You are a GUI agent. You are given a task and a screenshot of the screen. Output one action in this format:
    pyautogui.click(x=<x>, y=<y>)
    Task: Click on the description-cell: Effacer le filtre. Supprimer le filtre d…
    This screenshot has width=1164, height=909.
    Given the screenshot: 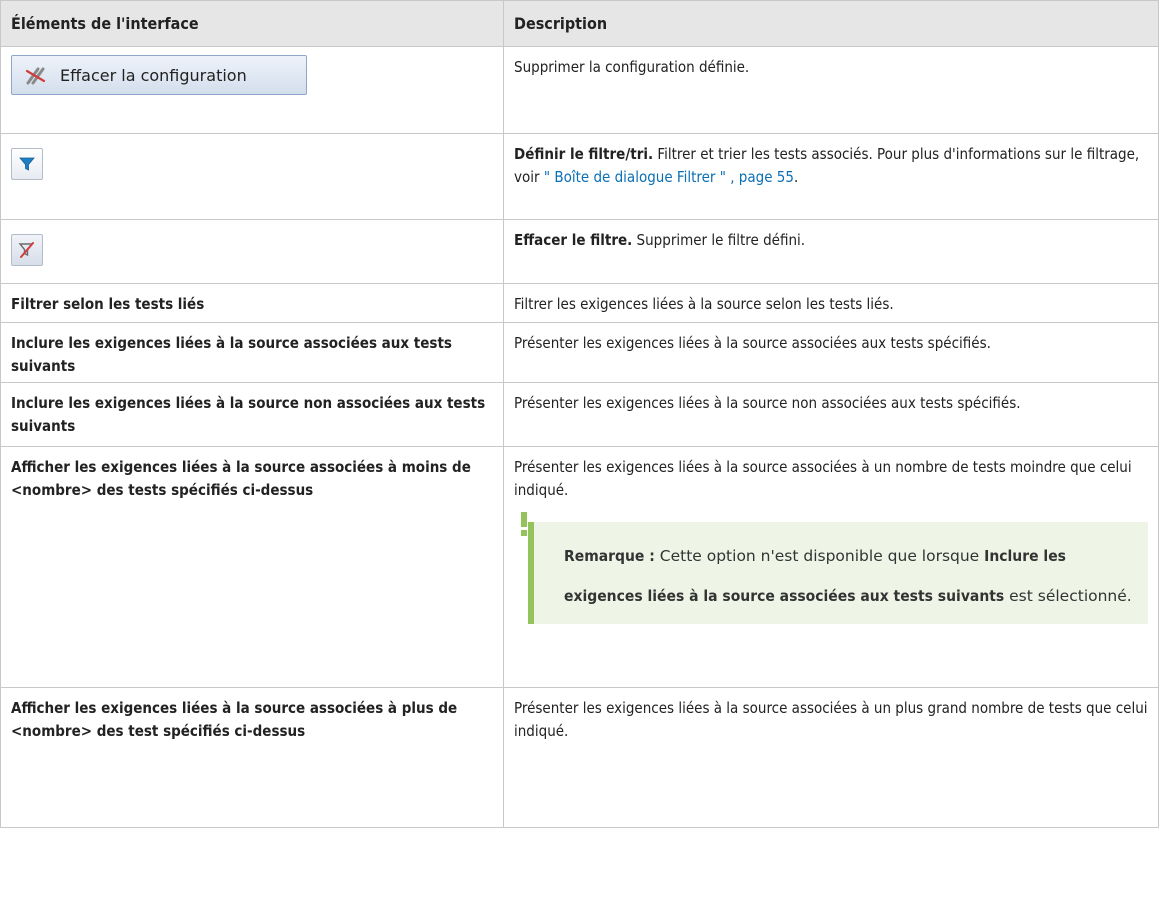 What is the action you would take?
    pyautogui.click(x=831, y=251)
    